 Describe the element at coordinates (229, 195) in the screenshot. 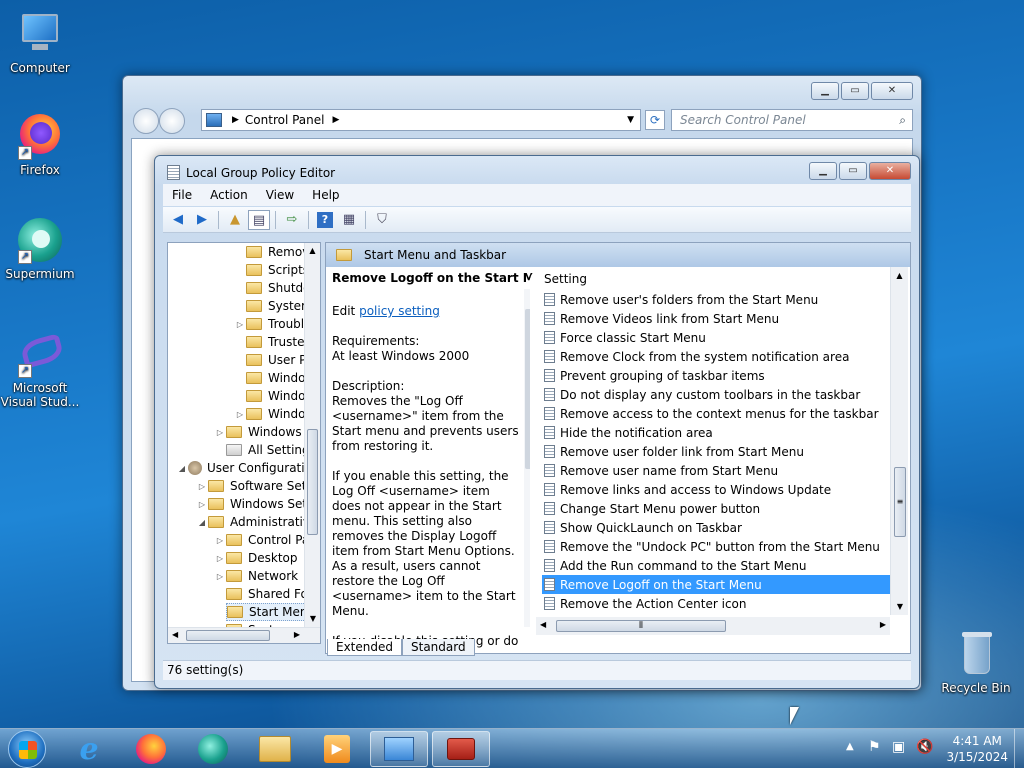

I see `menu-action: Action` at that location.